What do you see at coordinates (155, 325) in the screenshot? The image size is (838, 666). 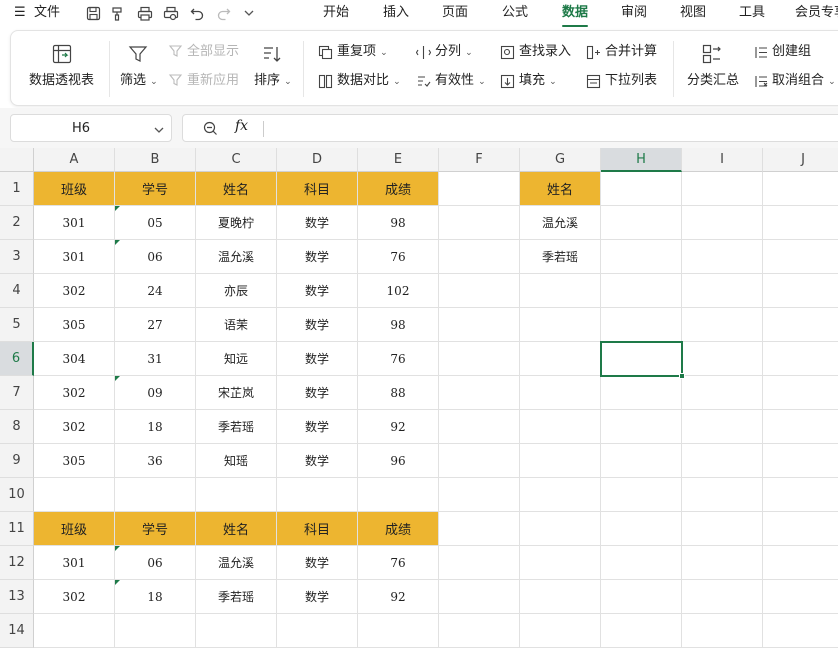 I see `table-cell: 27` at bounding box center [155, 325].